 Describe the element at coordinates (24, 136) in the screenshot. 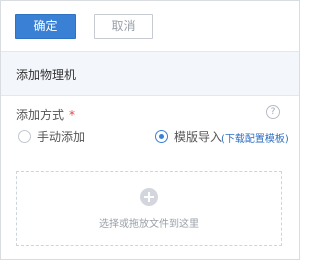

I see `radio-unchecked-icon` at that location.